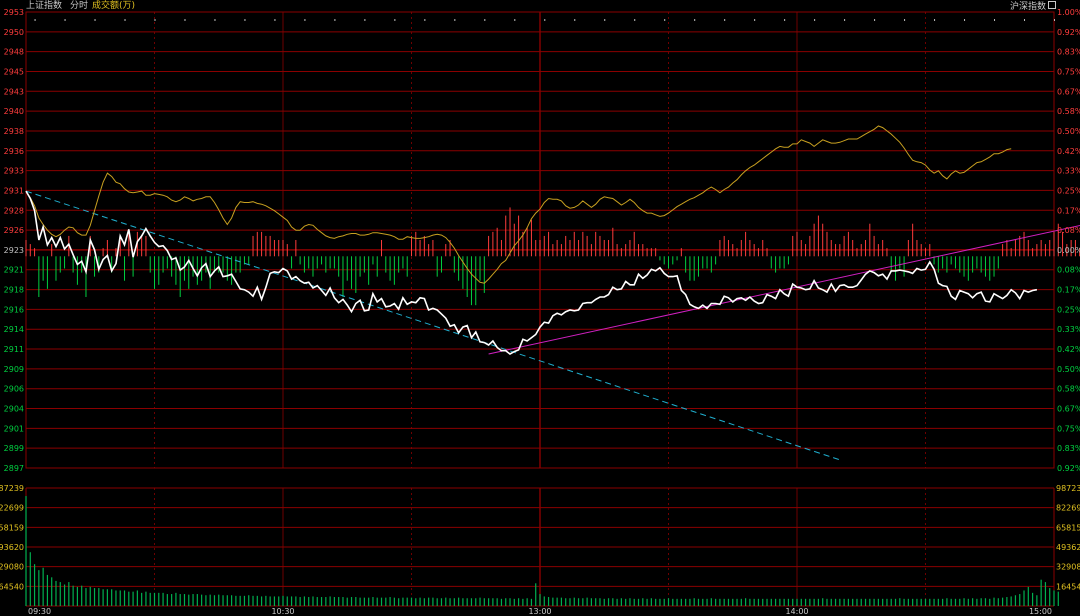 The height and width of the screenshot is (616, 1080). What do you see at coordinates (1068, 448) in the screenshot?
I see `right-tick-label: 0.83%` at bounding box center [1068, 448].